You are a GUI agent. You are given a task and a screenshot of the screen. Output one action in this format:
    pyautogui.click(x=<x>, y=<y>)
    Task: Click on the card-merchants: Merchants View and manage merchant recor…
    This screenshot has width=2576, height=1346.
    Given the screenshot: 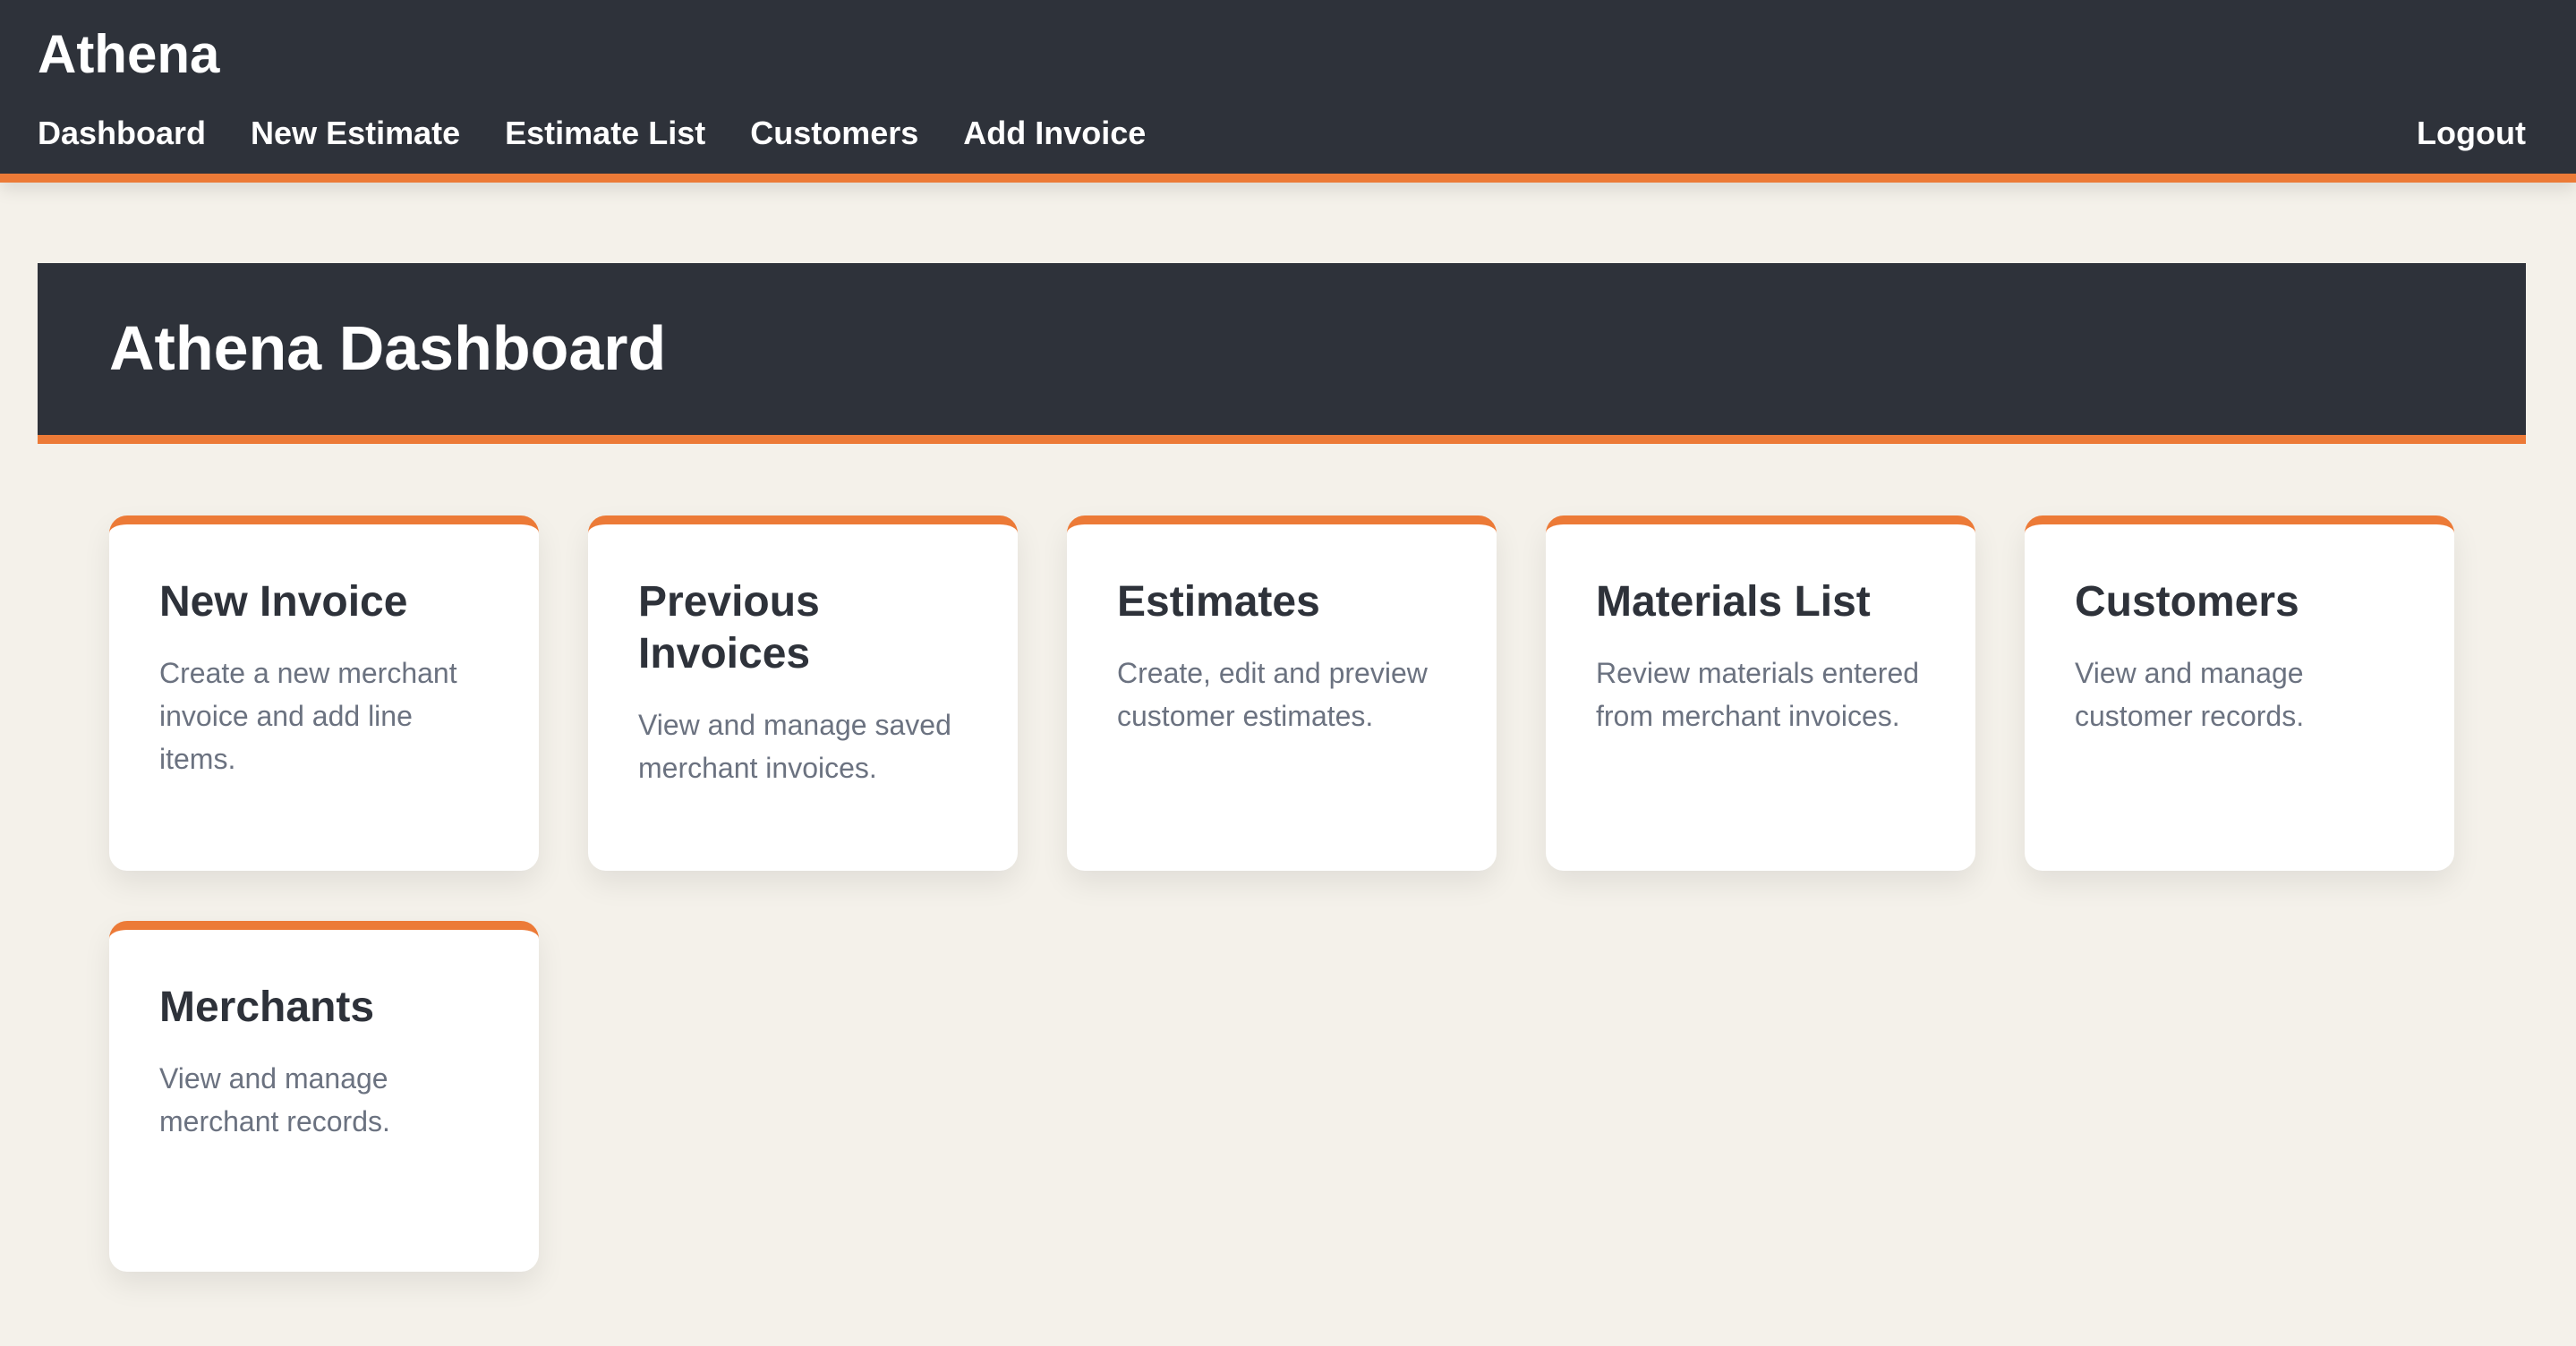 What is the action you would take?
    pyautogui.click(x=324, y=1096)
    